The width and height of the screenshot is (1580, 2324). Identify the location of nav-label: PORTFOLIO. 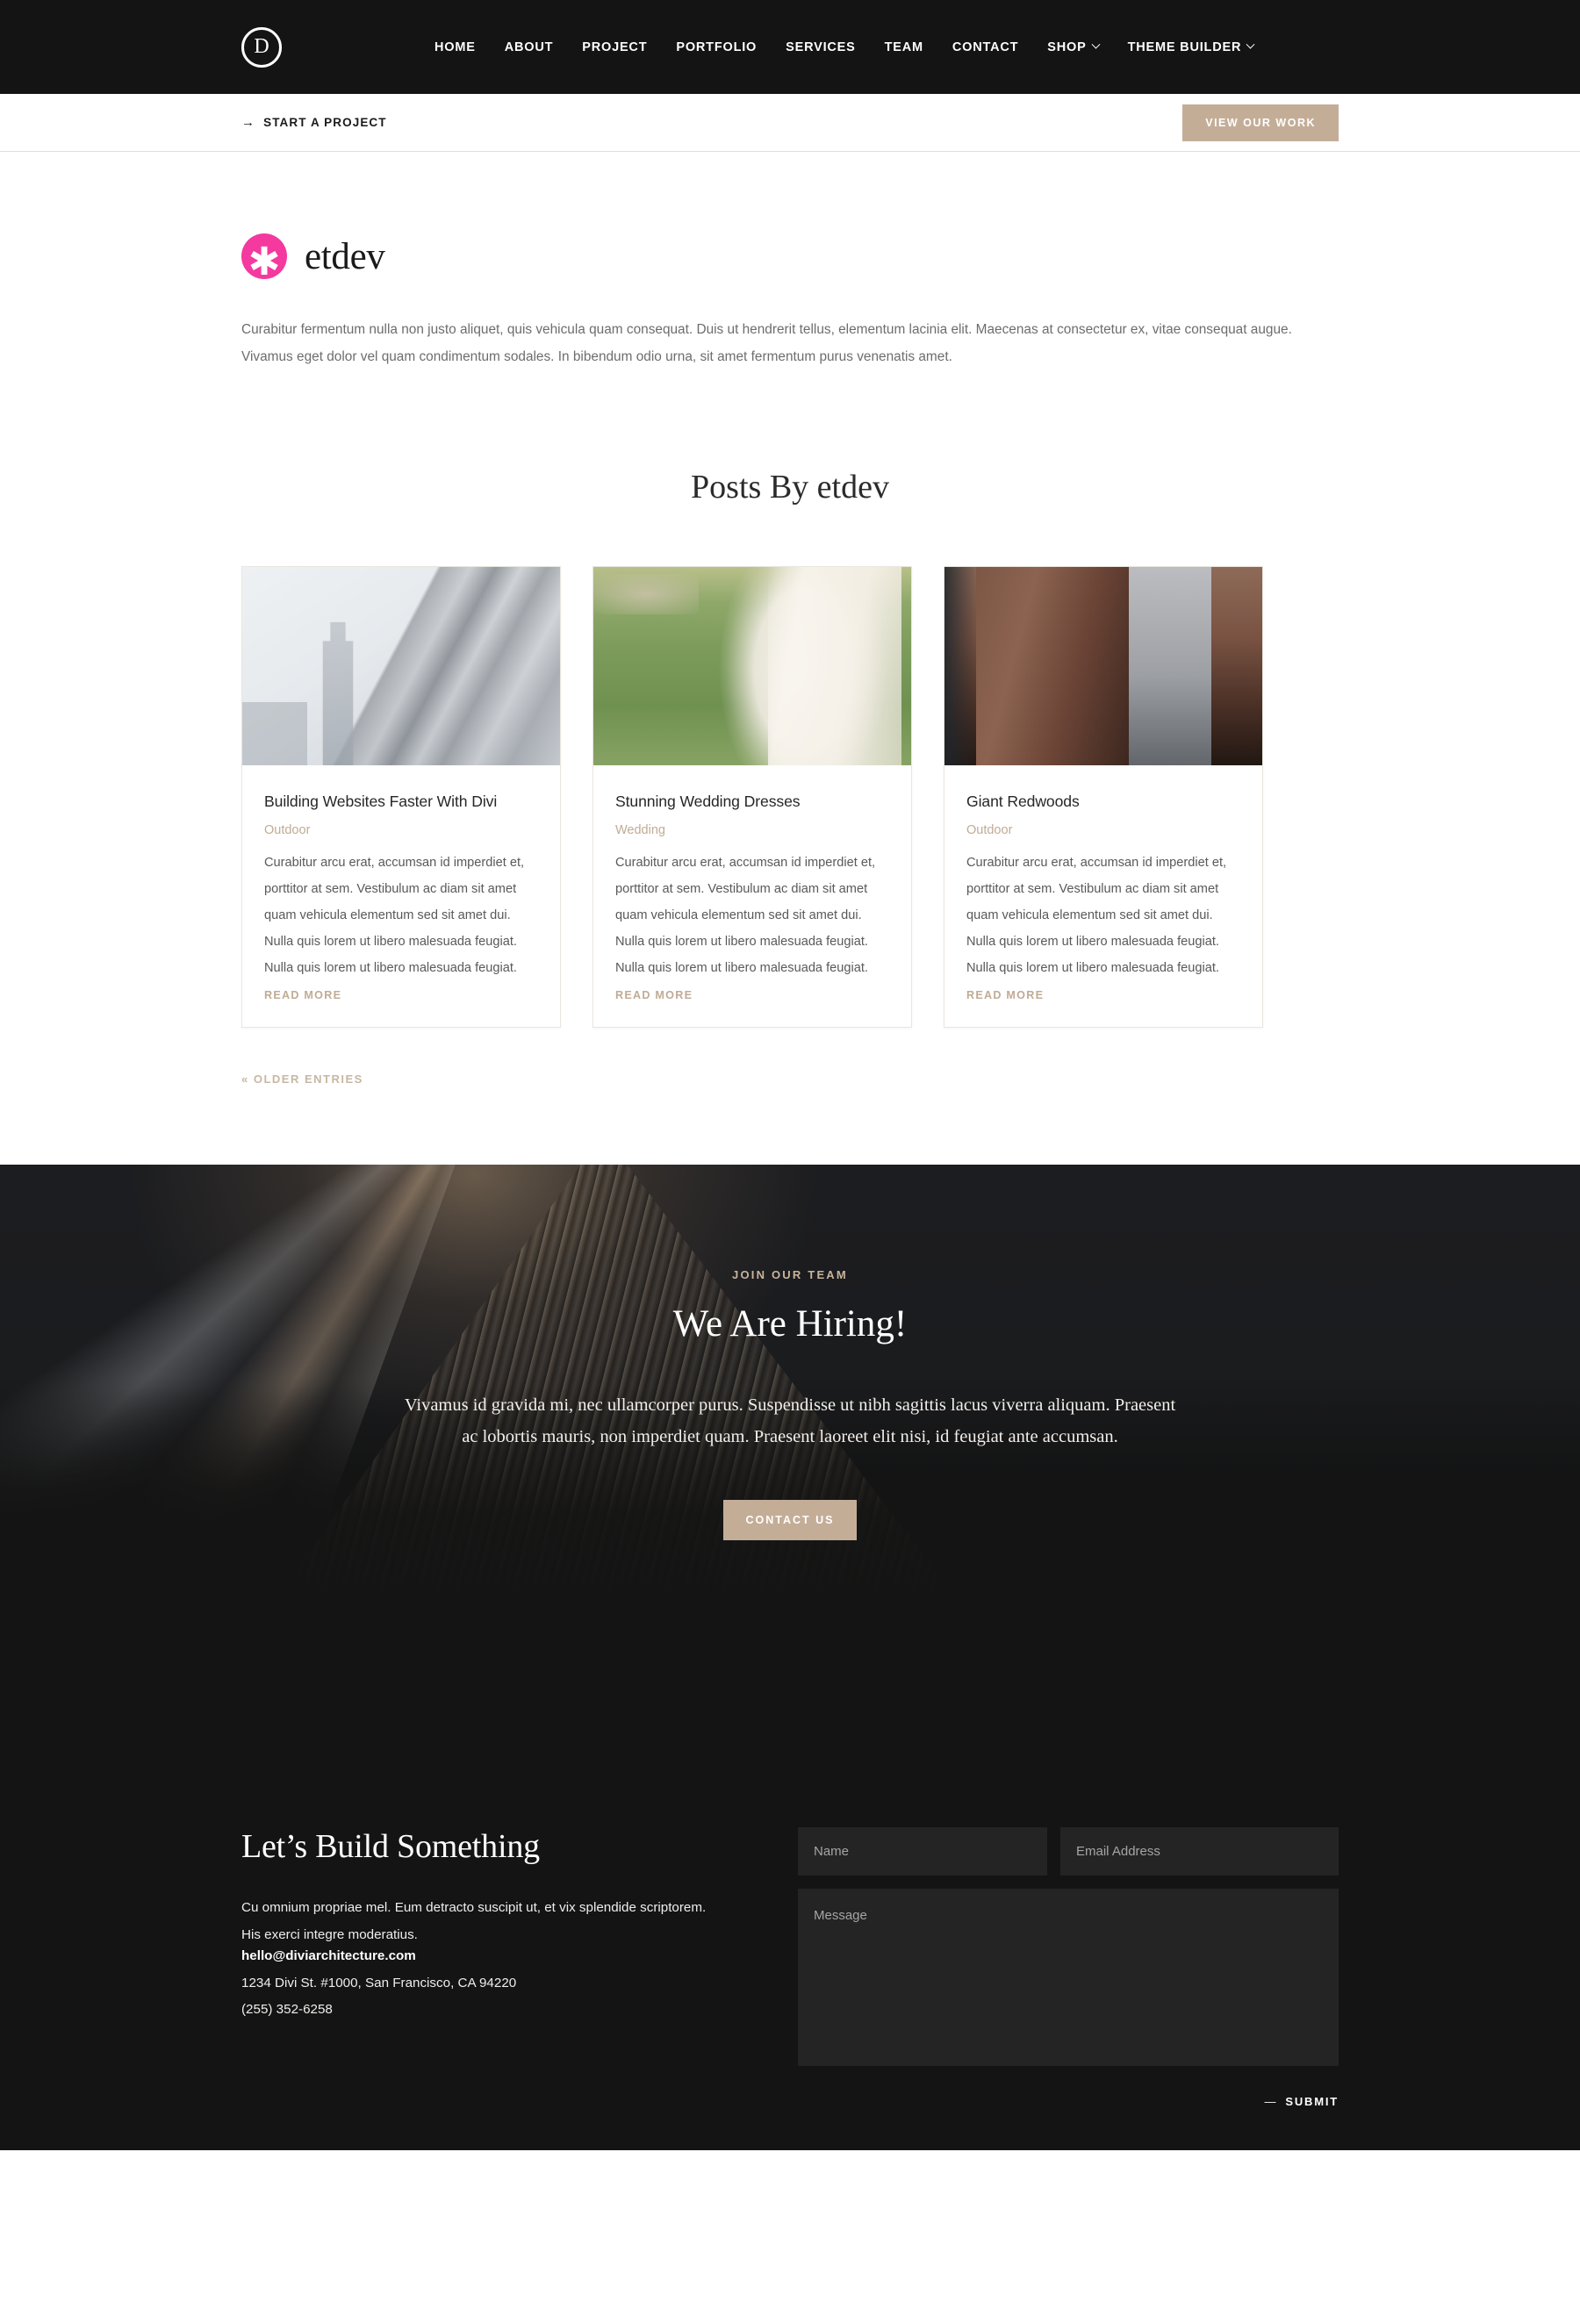
(717, 46).